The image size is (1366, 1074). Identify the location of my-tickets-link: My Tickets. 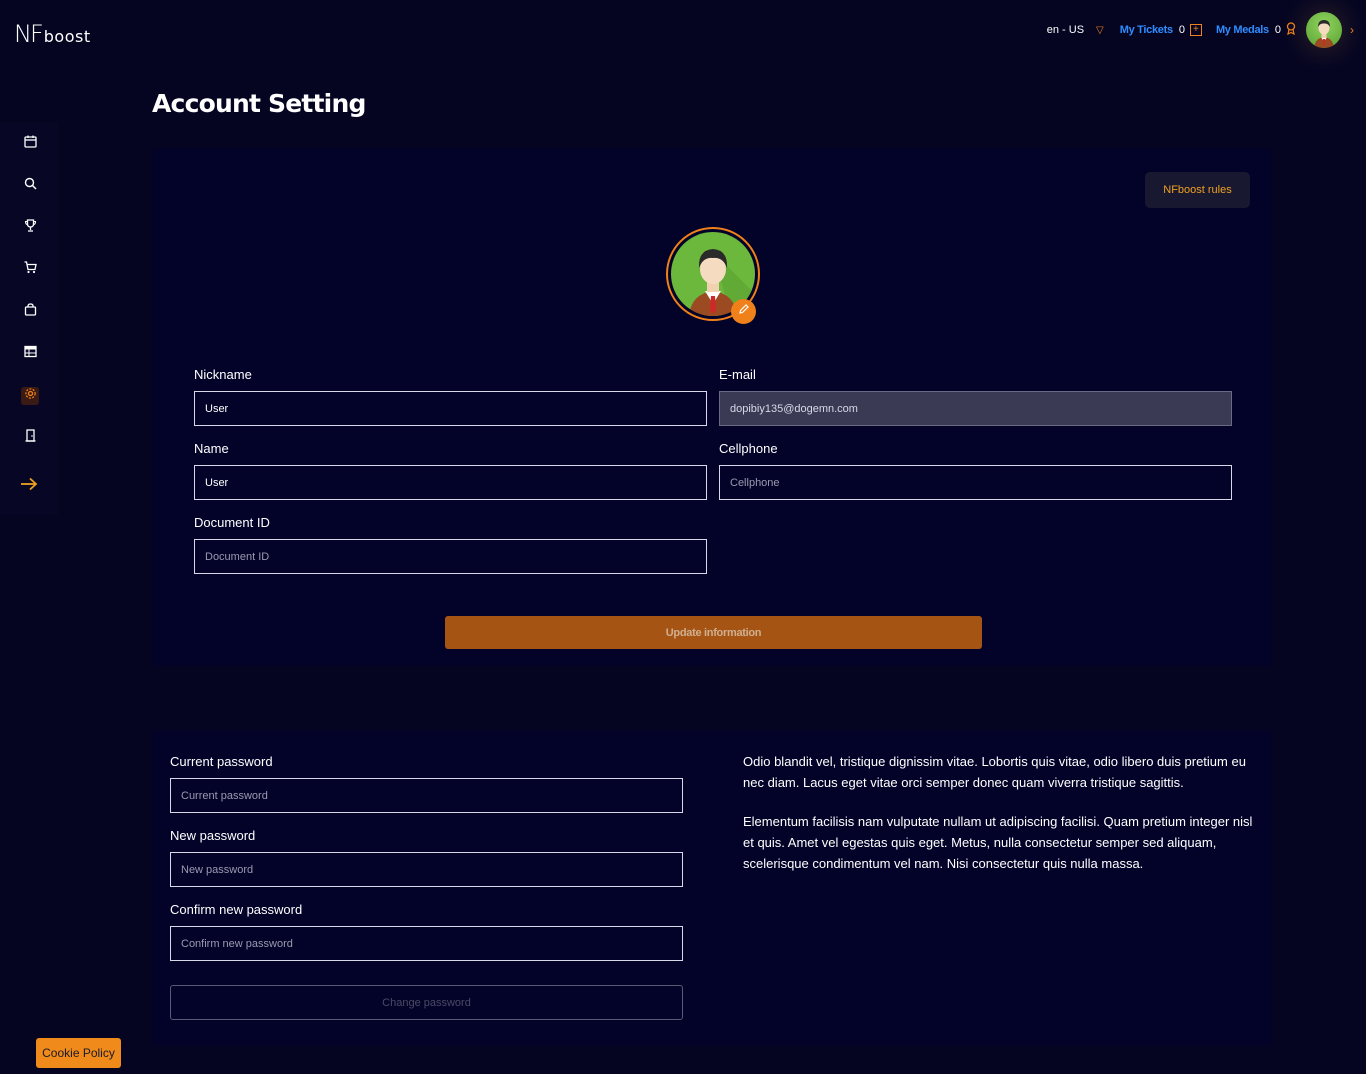
(1146, 30).